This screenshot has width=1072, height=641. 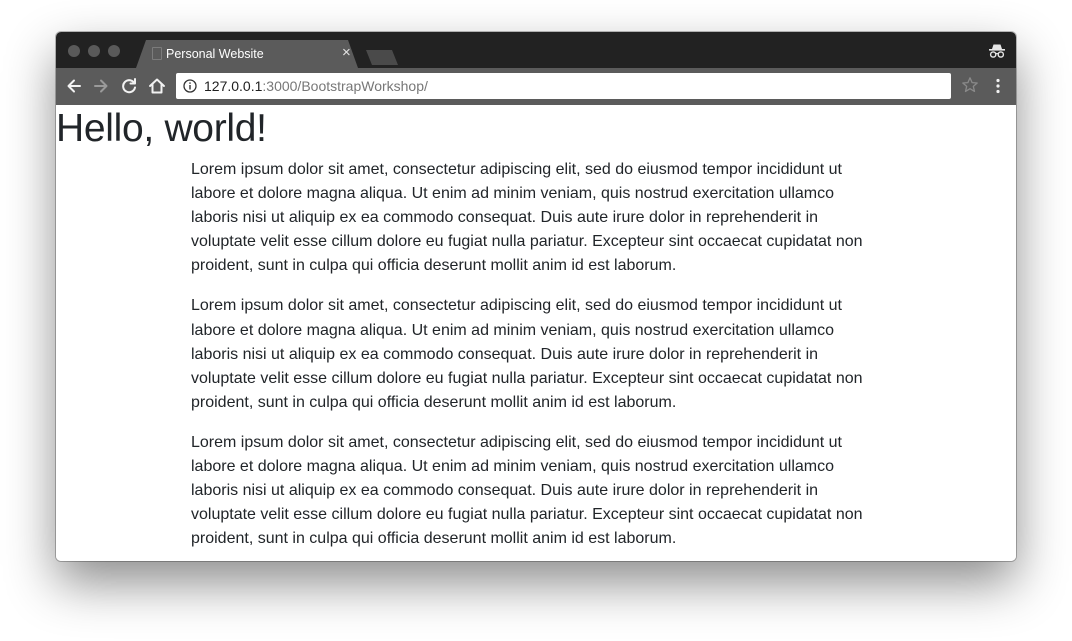 I want to click on reload-icon, so click(x=129, y=86).